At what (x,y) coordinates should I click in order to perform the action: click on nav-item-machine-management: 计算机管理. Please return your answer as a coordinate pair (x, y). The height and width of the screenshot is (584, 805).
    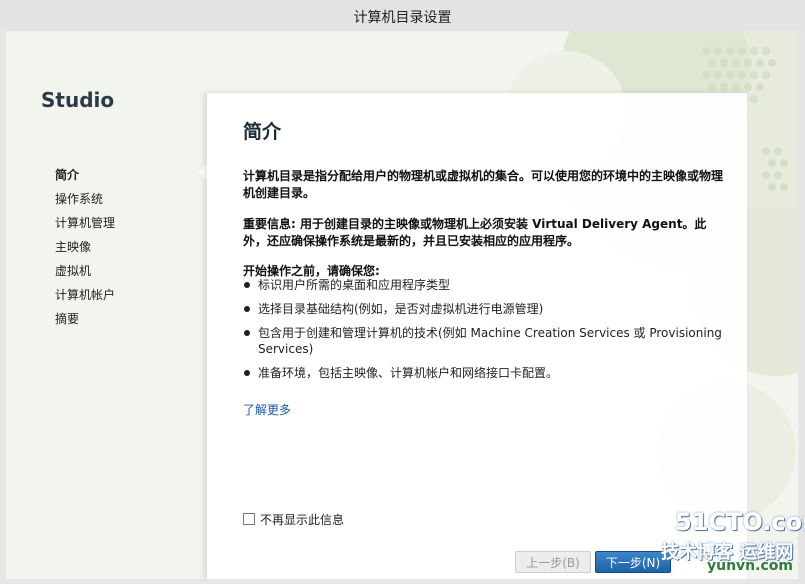
    Looking at the image, I should click on (125, 223).